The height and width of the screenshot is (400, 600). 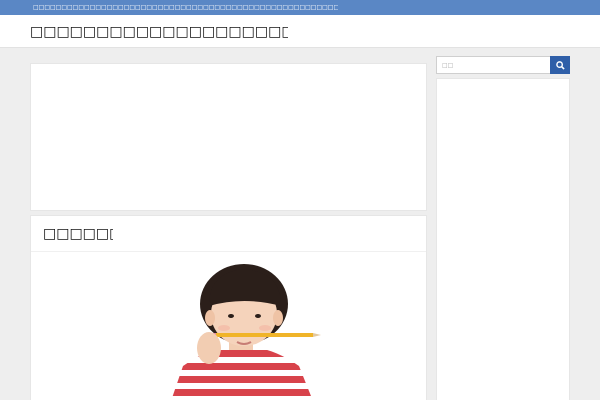 I want to click on search-input, so click(x=493, y=65).